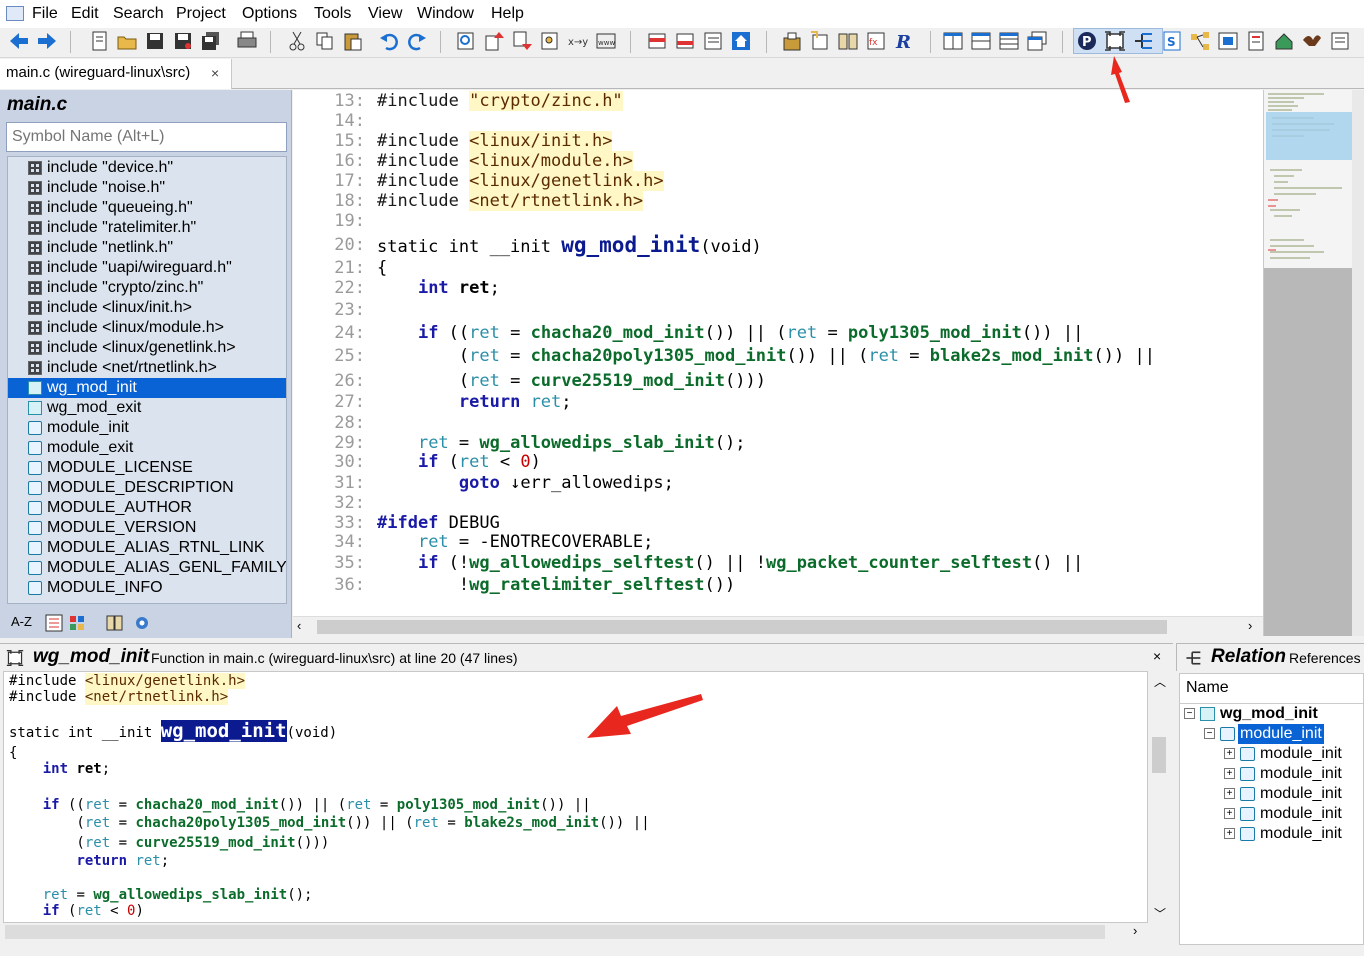  What do you see at coordinates (147, 348) in the screenshot?
I see `symbol-list-item: include <linux/genetlink.h>` at bounding box center [147, 348].